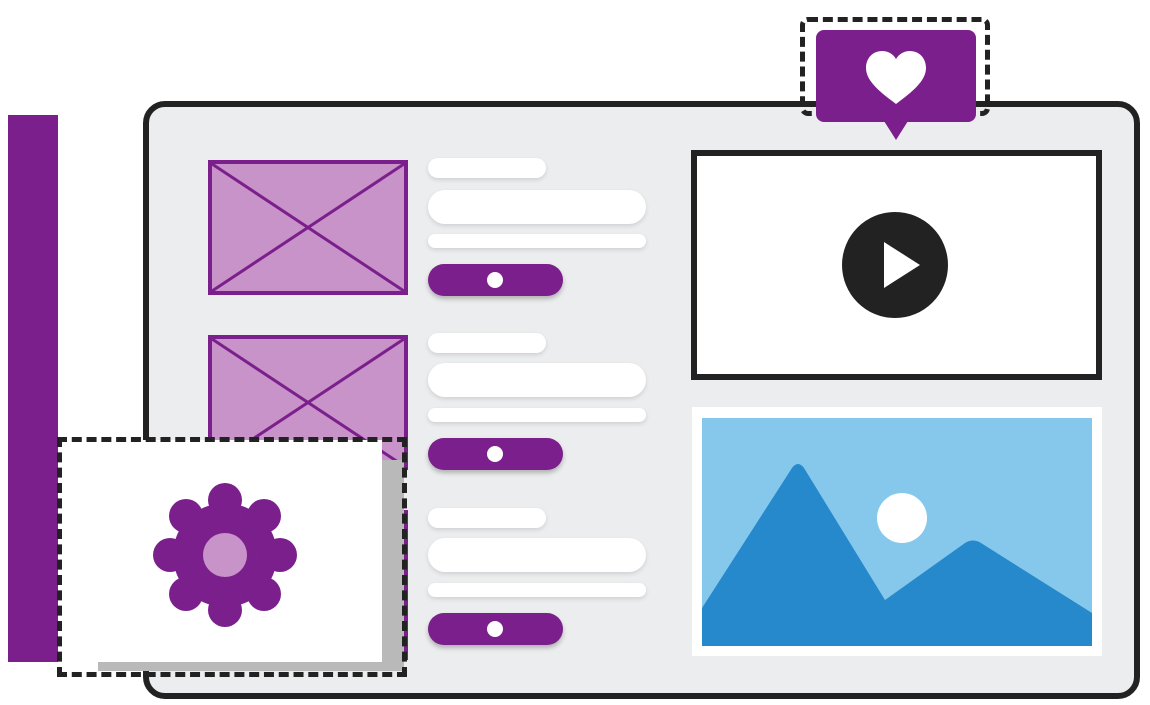  I want to click on play-icon, so click(895, 265).